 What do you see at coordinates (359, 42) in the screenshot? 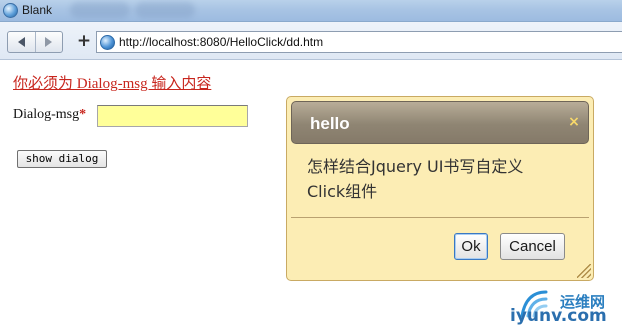
I see `address-bar: http://localhost:8080/HelloClick/dd.htm` at bounding box center [359, 42].